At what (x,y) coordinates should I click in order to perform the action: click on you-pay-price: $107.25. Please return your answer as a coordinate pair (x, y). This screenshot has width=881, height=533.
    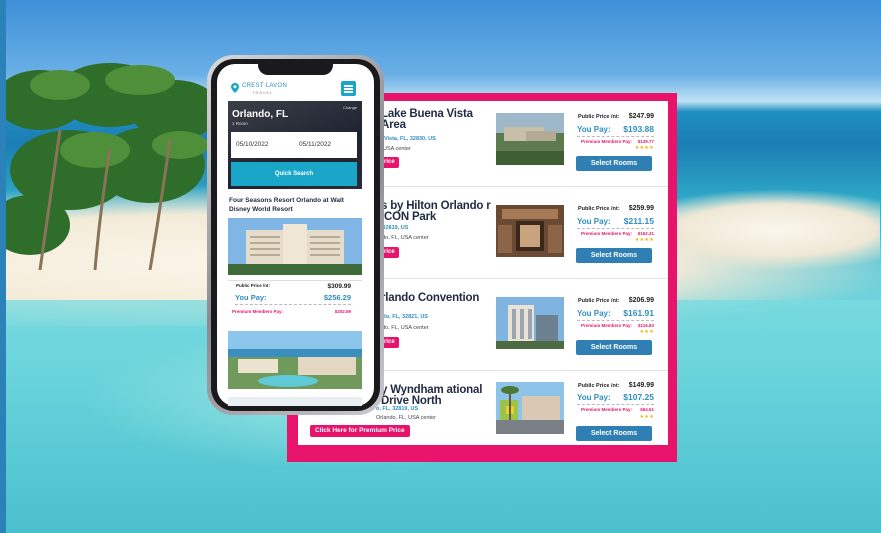
    Looking at the image, I should click on (638, 397).